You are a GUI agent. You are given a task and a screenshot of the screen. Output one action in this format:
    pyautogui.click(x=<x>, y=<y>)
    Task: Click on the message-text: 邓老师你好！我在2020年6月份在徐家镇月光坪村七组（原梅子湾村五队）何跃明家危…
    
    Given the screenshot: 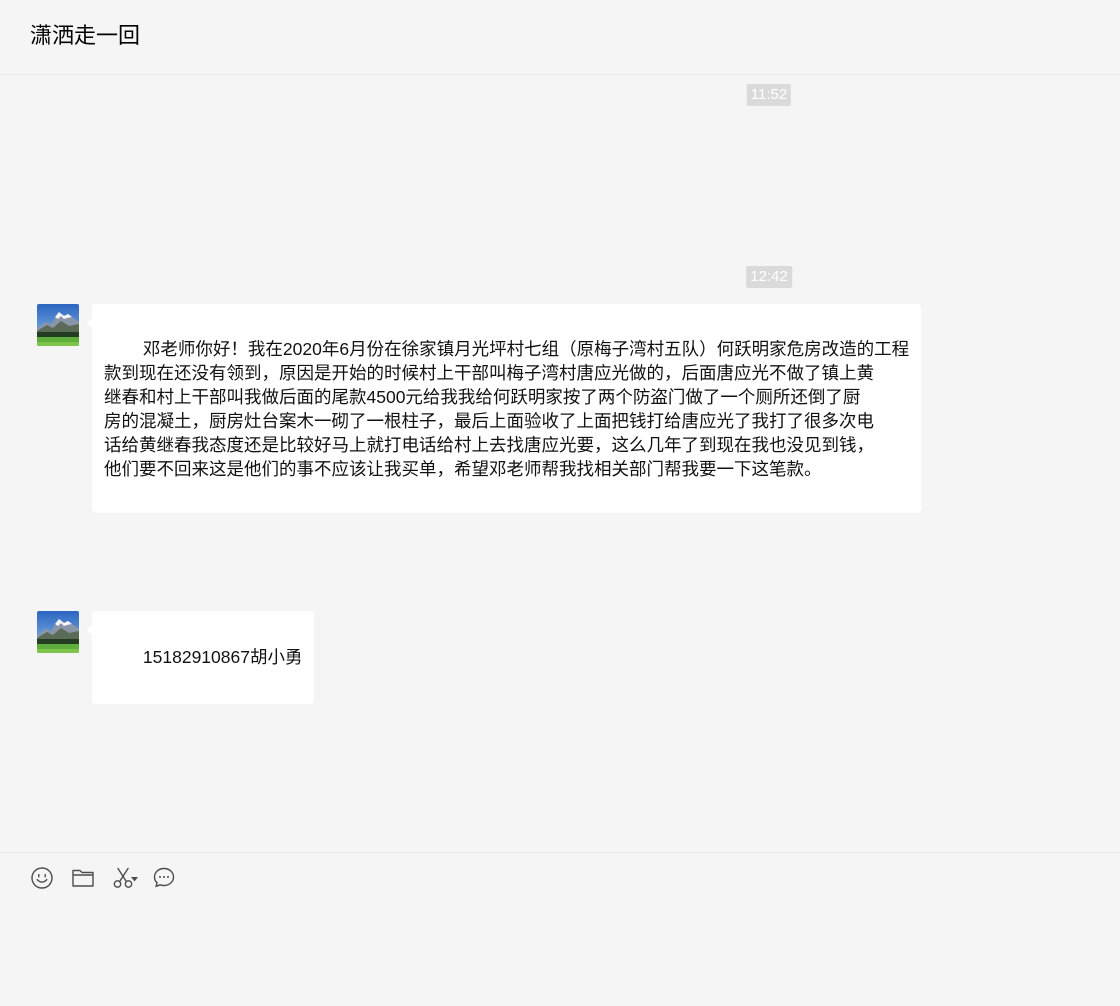 What is the action you would take?
    pyautogui.click(x=507, y=409)
    